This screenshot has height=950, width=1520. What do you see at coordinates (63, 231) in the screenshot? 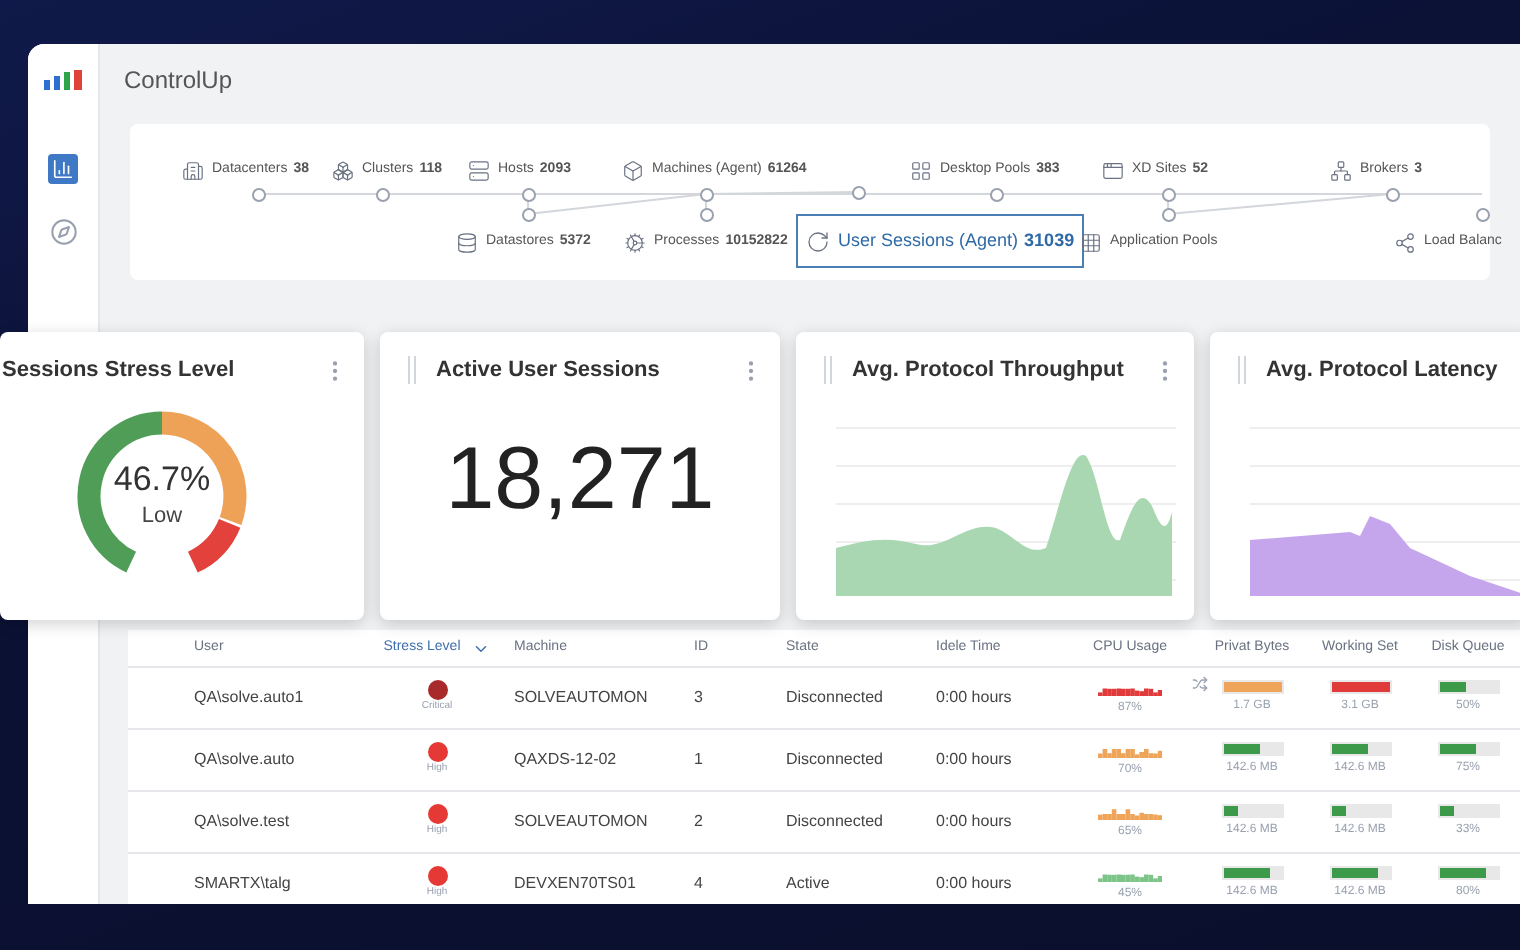
I see `explore-nav-button` at bounding box center [63, 231].